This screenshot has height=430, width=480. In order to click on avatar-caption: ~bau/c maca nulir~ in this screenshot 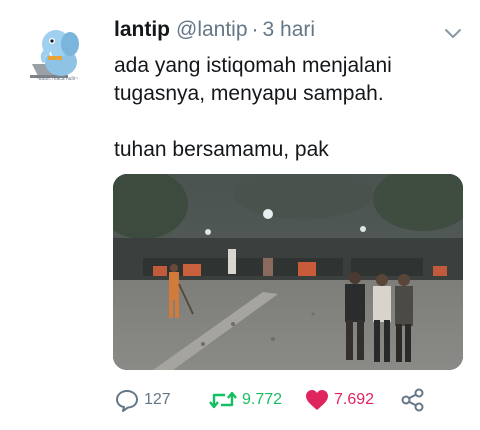, I will do `click(57, 79)`.